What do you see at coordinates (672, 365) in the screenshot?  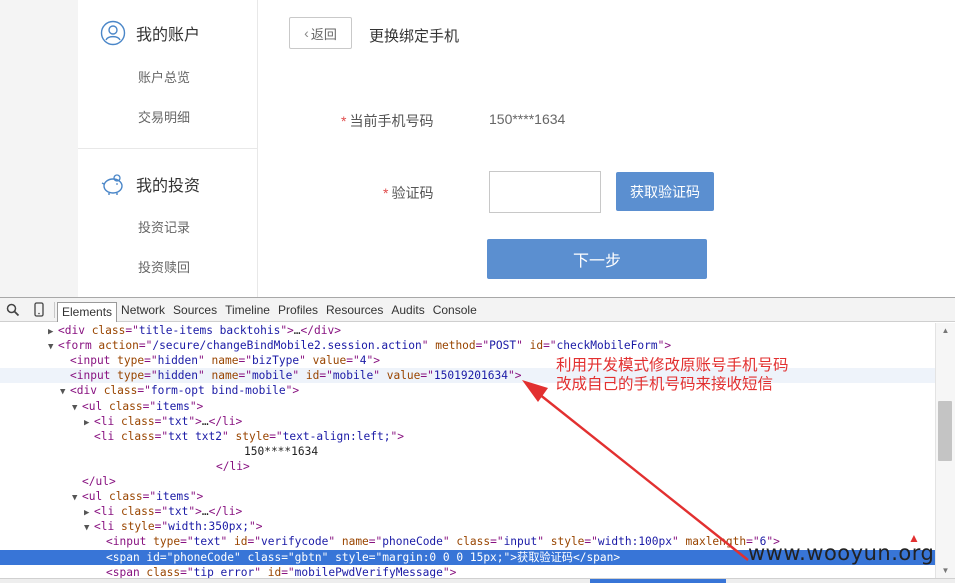 I see `annotation-line-1: 利用开发模式修改原账号手机号码` at bounding box center [672, 365].